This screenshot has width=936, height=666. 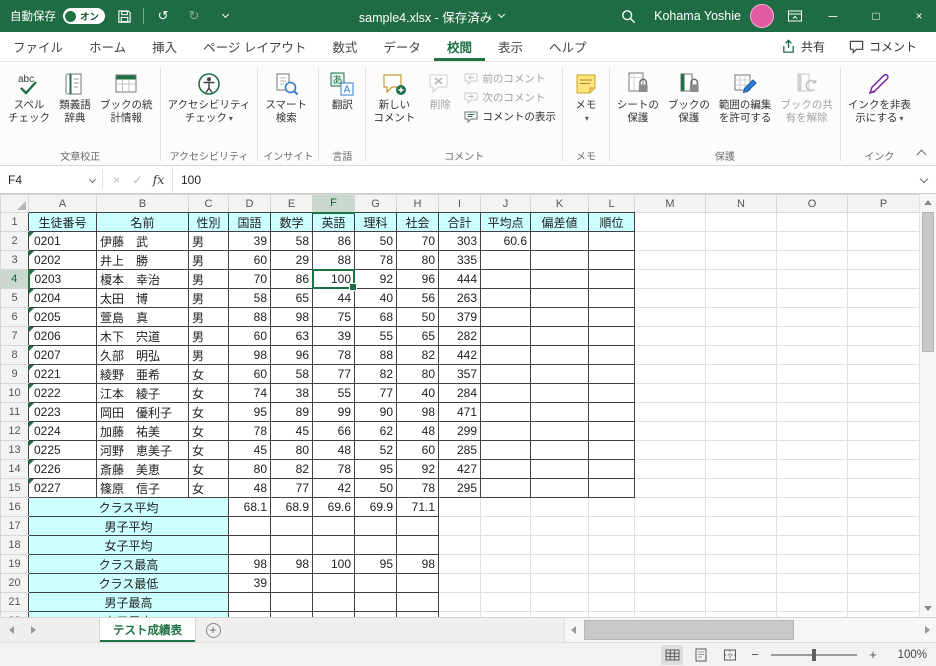 I want to click on col-header-D: D, so click(x=249, y=203).